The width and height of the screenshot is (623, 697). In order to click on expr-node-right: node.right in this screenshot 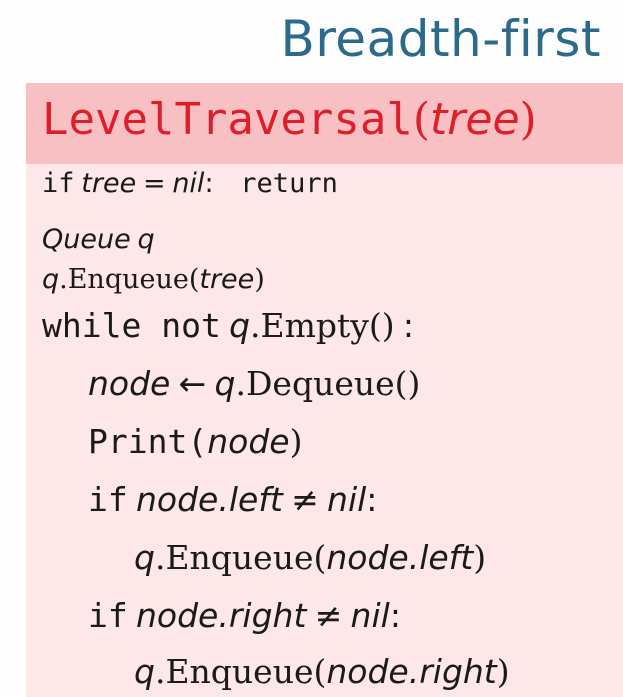, I will do `click(221, 615)`.